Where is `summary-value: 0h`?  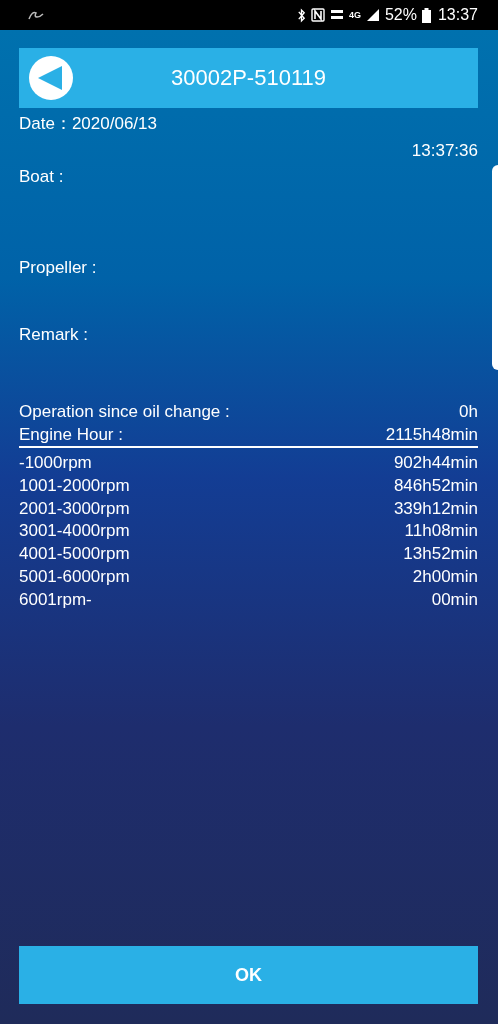 summary-value: 0h is located at coordinates (468, 412).